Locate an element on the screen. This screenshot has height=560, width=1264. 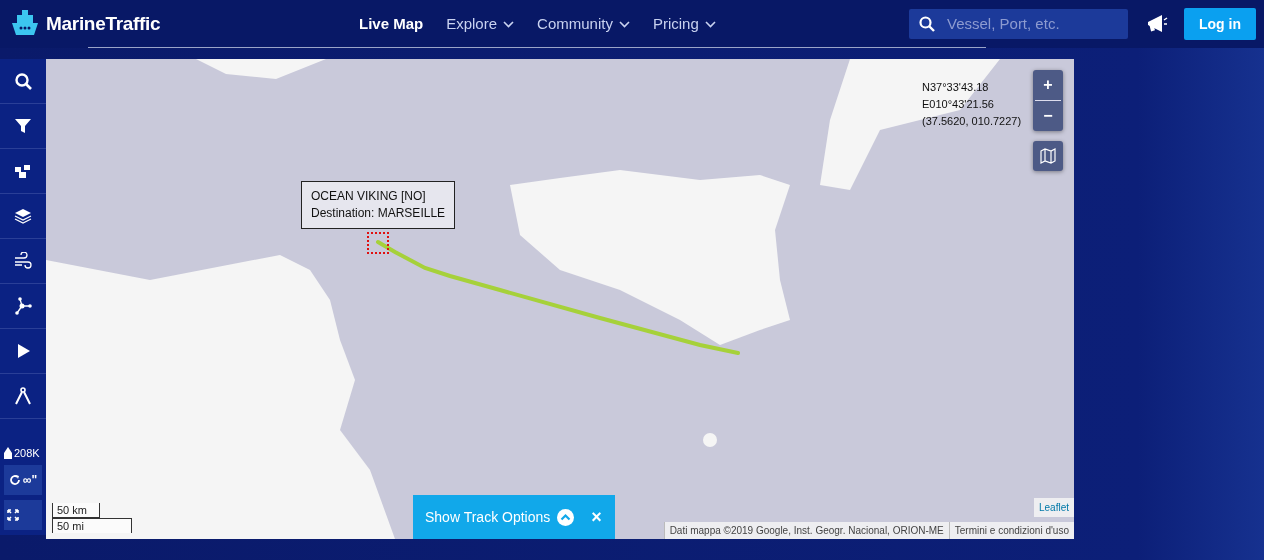
nav-tab: Pricing is located at coordinates (684, 24).